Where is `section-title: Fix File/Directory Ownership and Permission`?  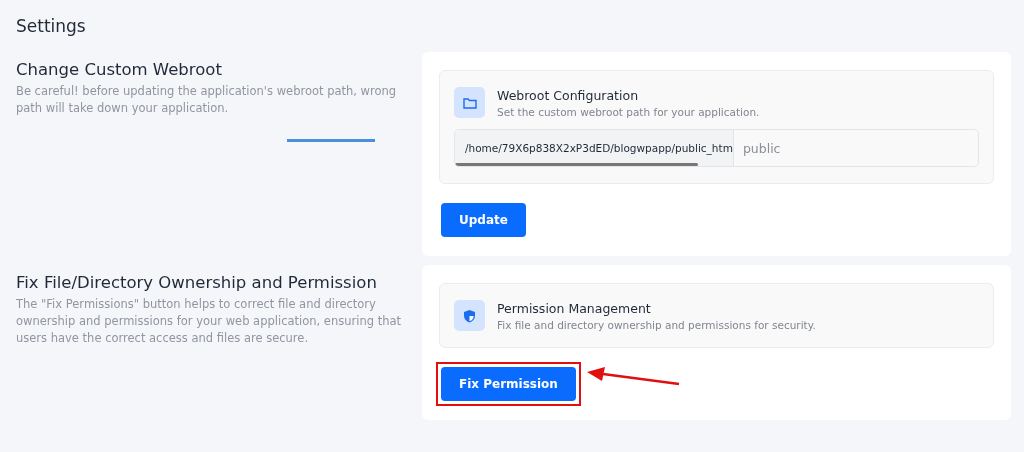 section-title: Fix File/Directory Ownership and Permission is located at coordinates (197, 282).